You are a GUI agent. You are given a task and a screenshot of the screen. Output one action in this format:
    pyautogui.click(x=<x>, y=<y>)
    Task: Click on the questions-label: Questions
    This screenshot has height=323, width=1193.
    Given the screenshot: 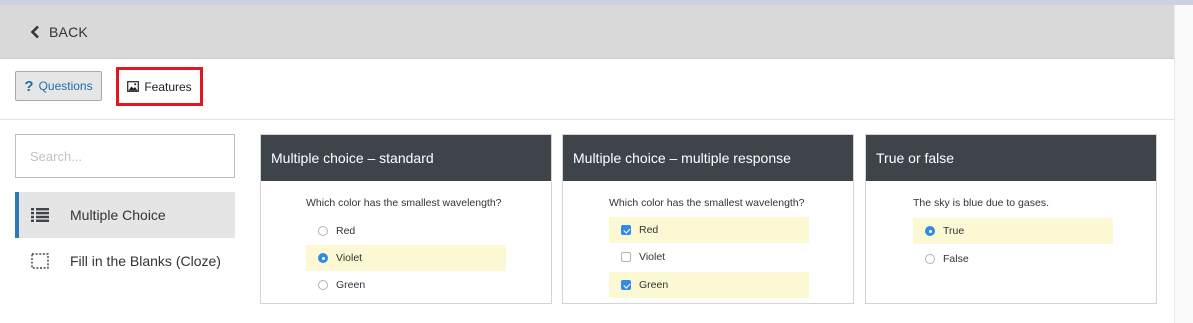 What is the action you would take?
    pyautogui.click(x=65, y=86)
    